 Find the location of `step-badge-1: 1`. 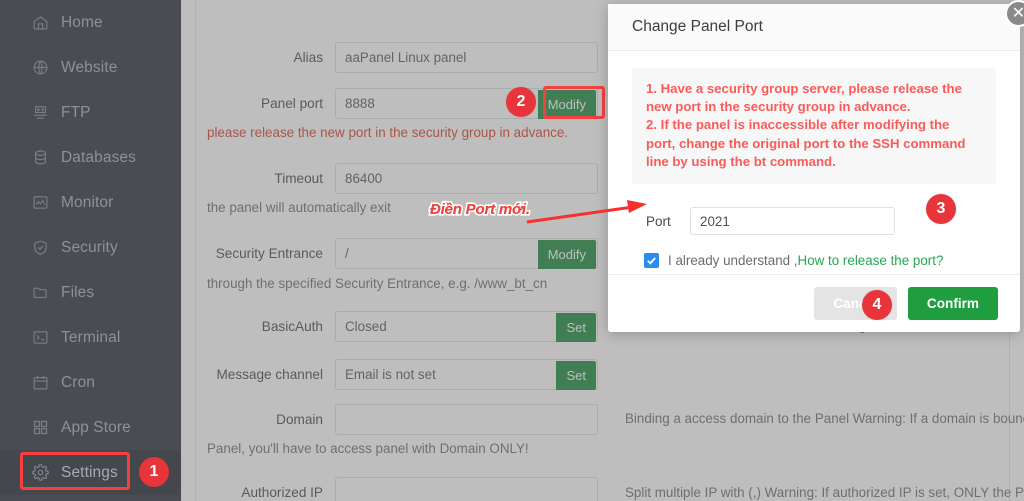

step-badge-1: 1 is located at coordinates (154, 472).